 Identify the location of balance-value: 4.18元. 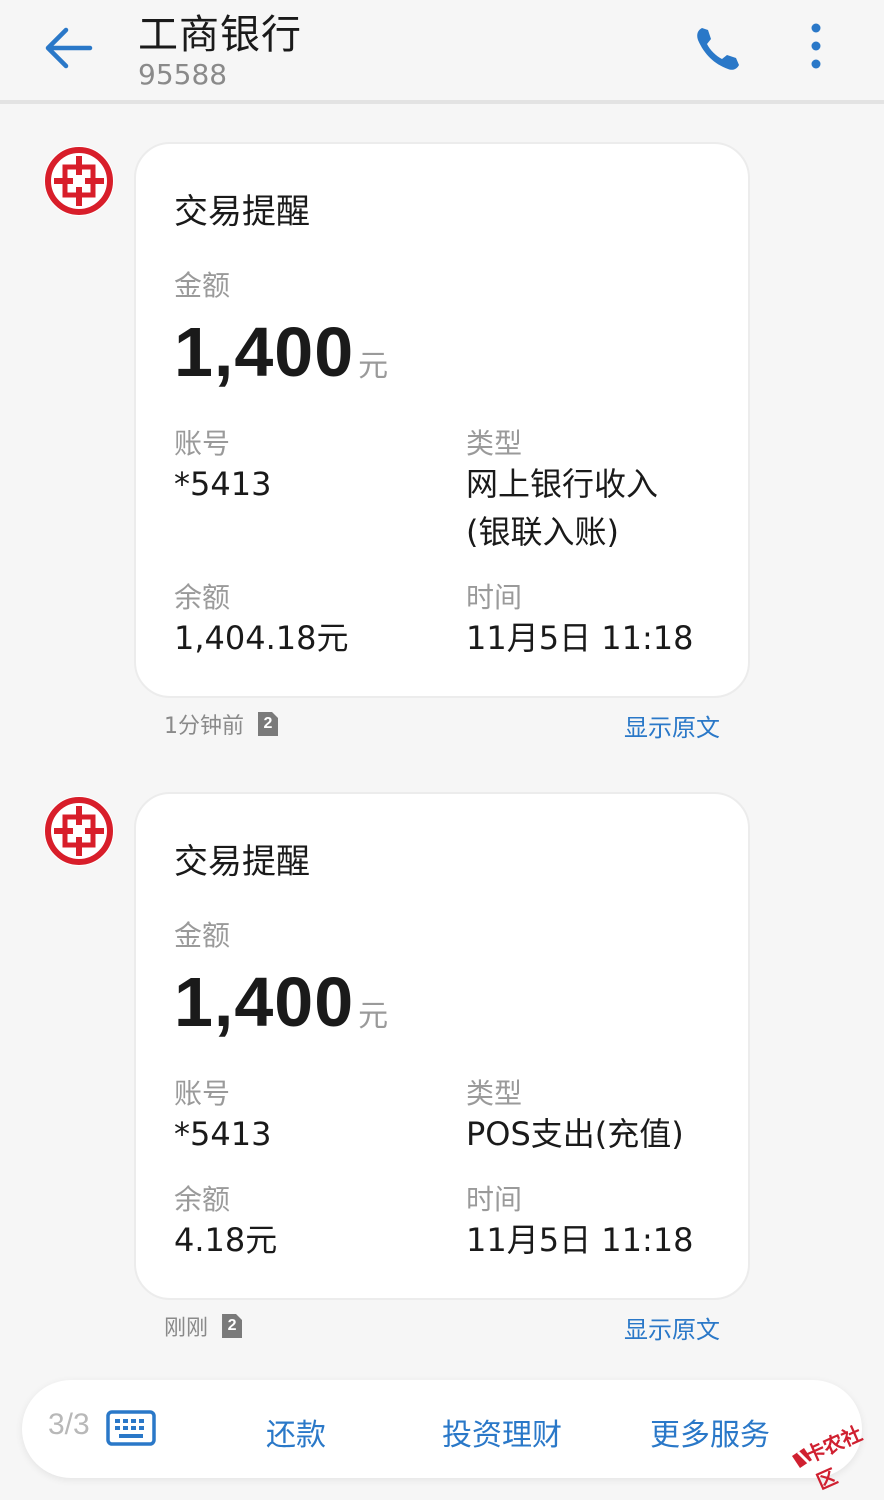
(226, 1240).